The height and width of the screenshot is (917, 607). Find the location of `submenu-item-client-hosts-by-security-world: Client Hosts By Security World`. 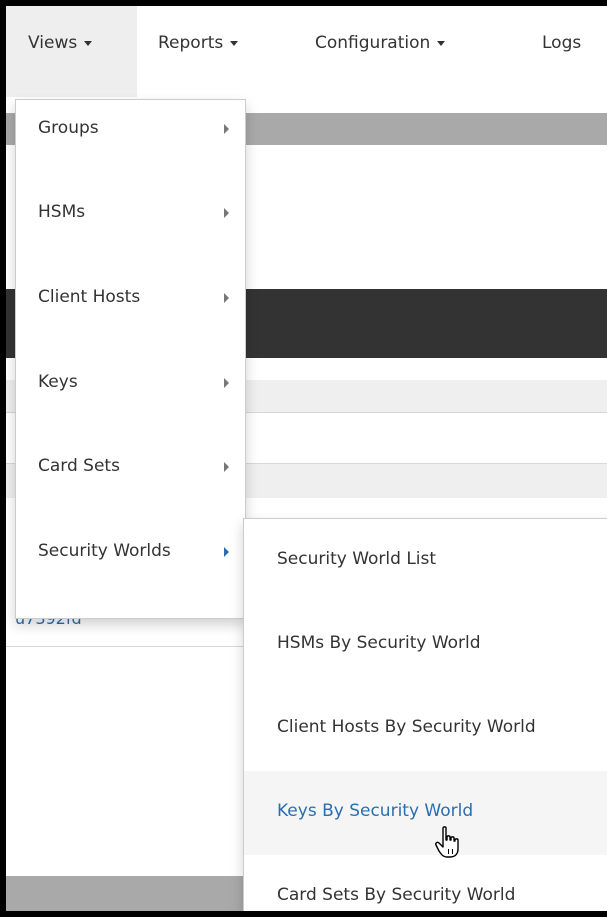

submenu-item-client-hosts-by-security-world: Client Hosts By Security World is located at coordinates (425, 729).